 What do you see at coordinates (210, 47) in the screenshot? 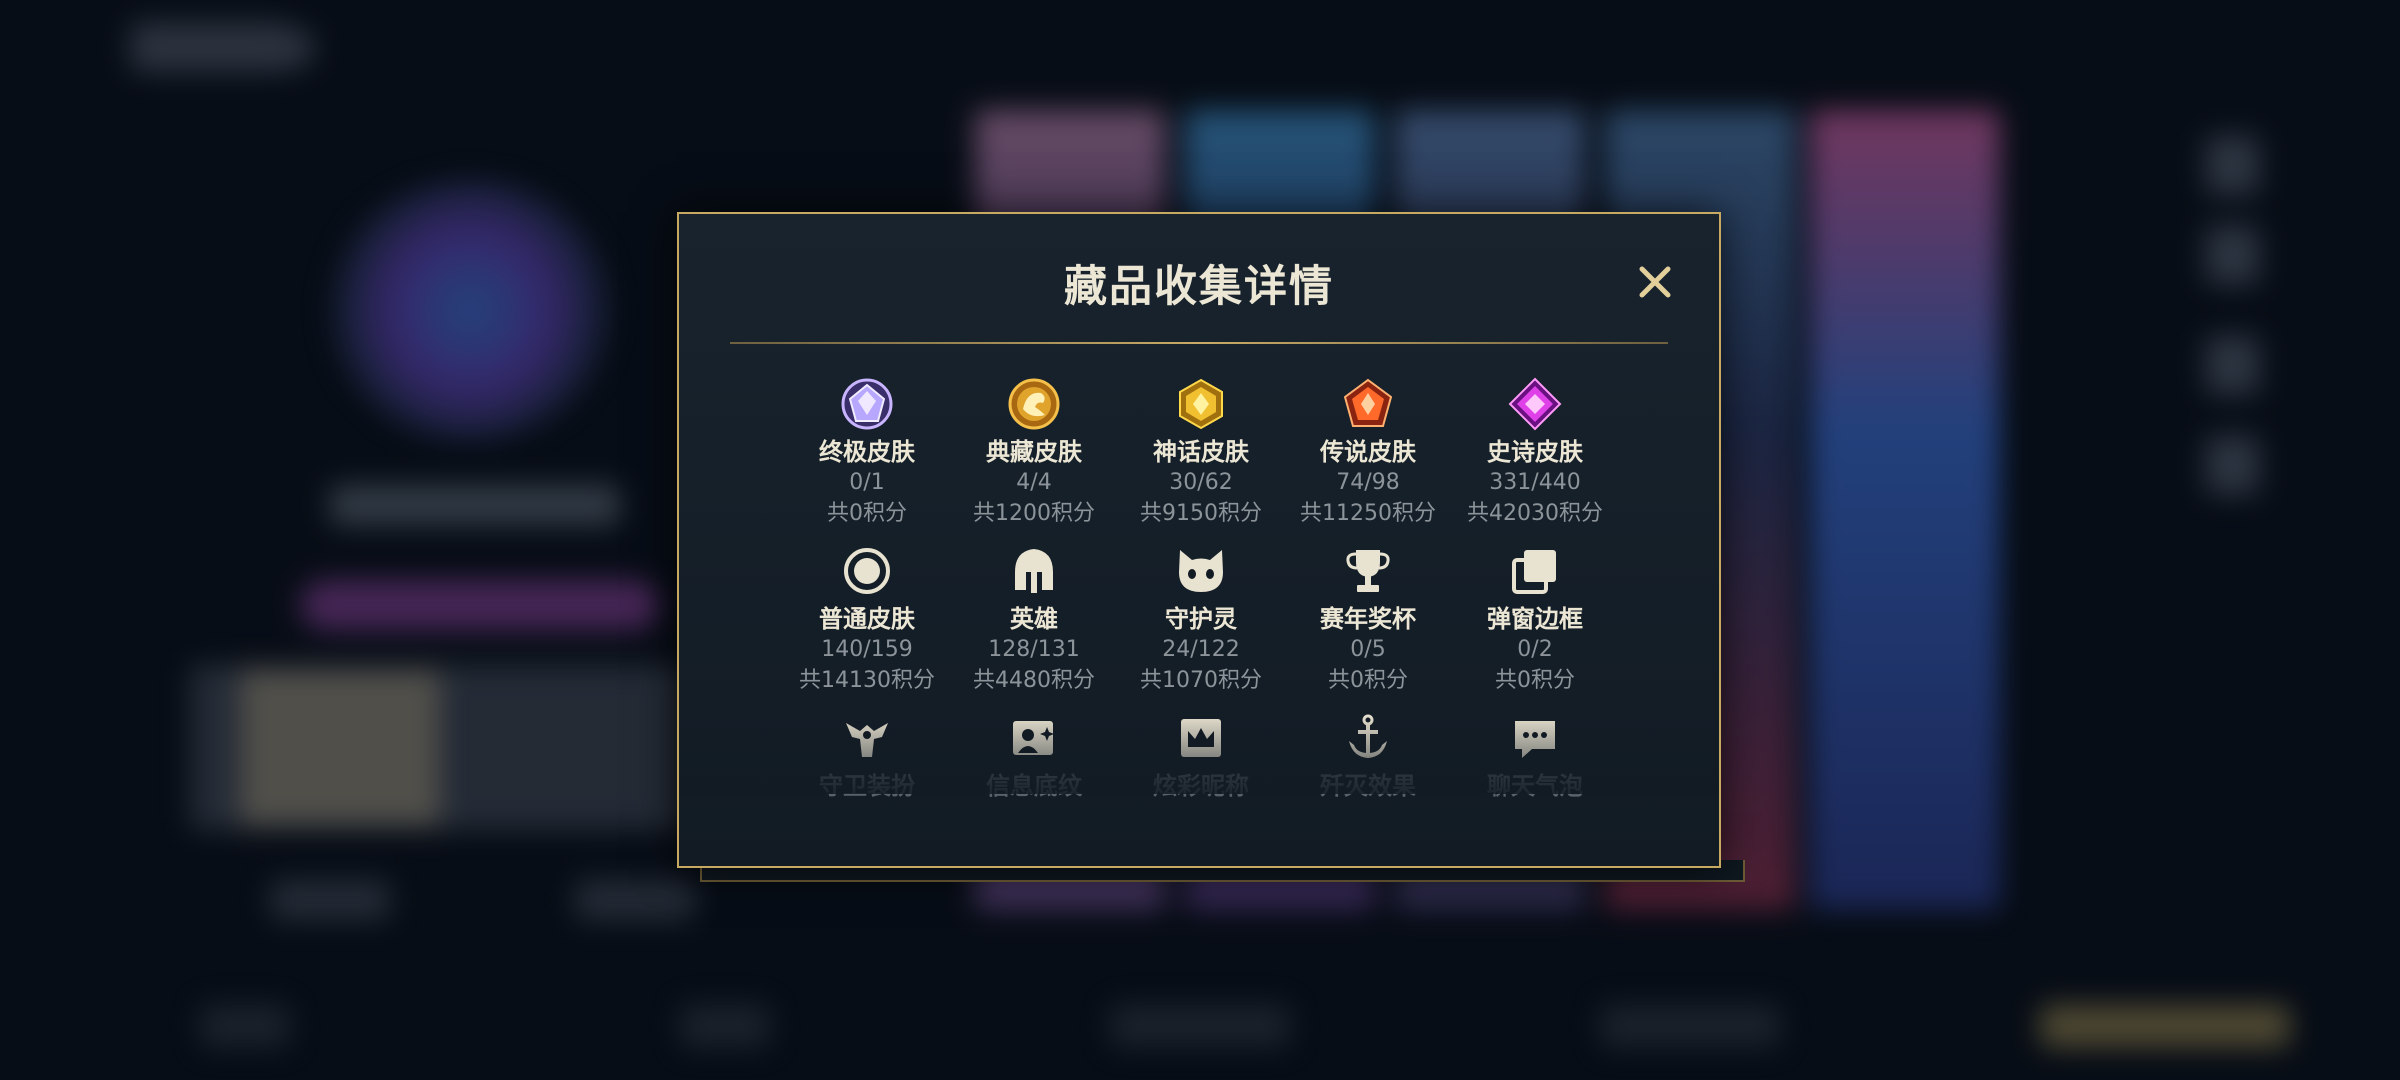
I see `back-button` at bounding box center [210, 47].